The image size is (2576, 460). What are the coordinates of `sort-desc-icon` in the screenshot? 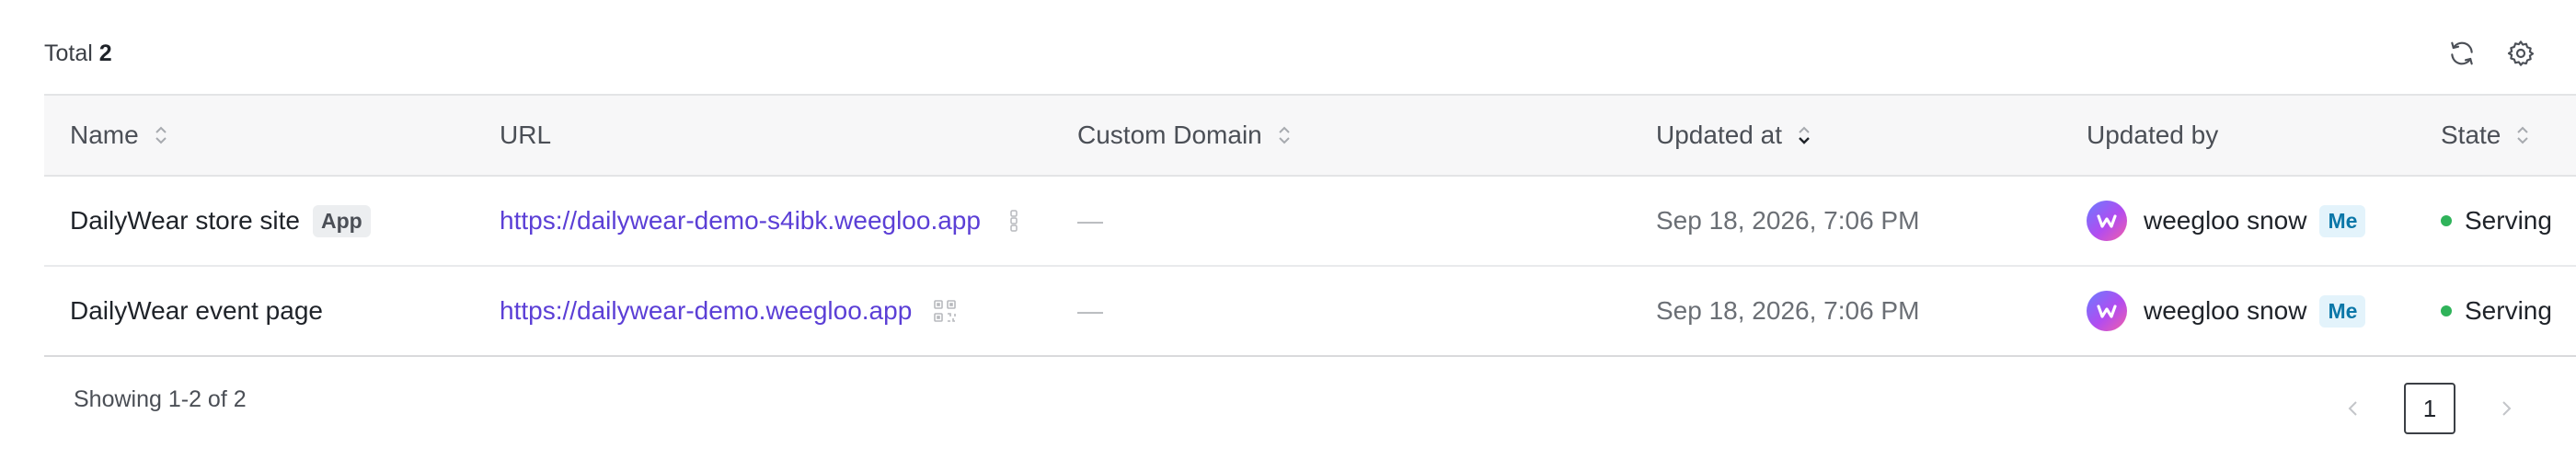 It's located at (1804, 135).